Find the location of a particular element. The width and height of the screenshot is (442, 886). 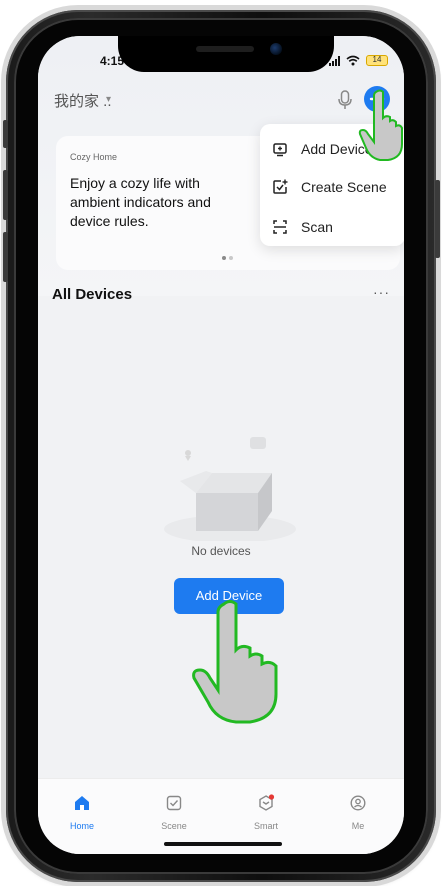

bottom-tab-bar: Home Scene Smart Me is located at coordinates (221, 816).